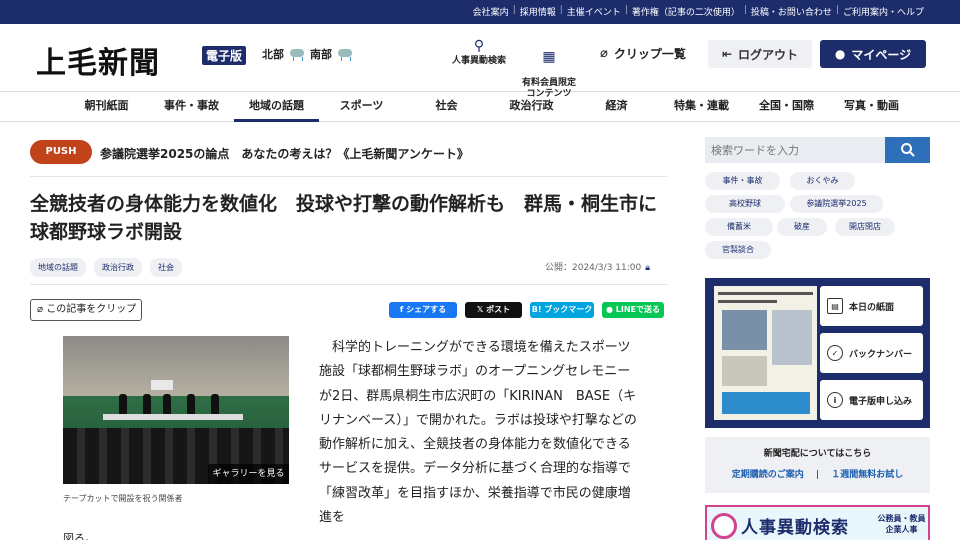 The image size is (960, 540). I want to click on sidebar-tag: 備蓄米, so click(739, 227).